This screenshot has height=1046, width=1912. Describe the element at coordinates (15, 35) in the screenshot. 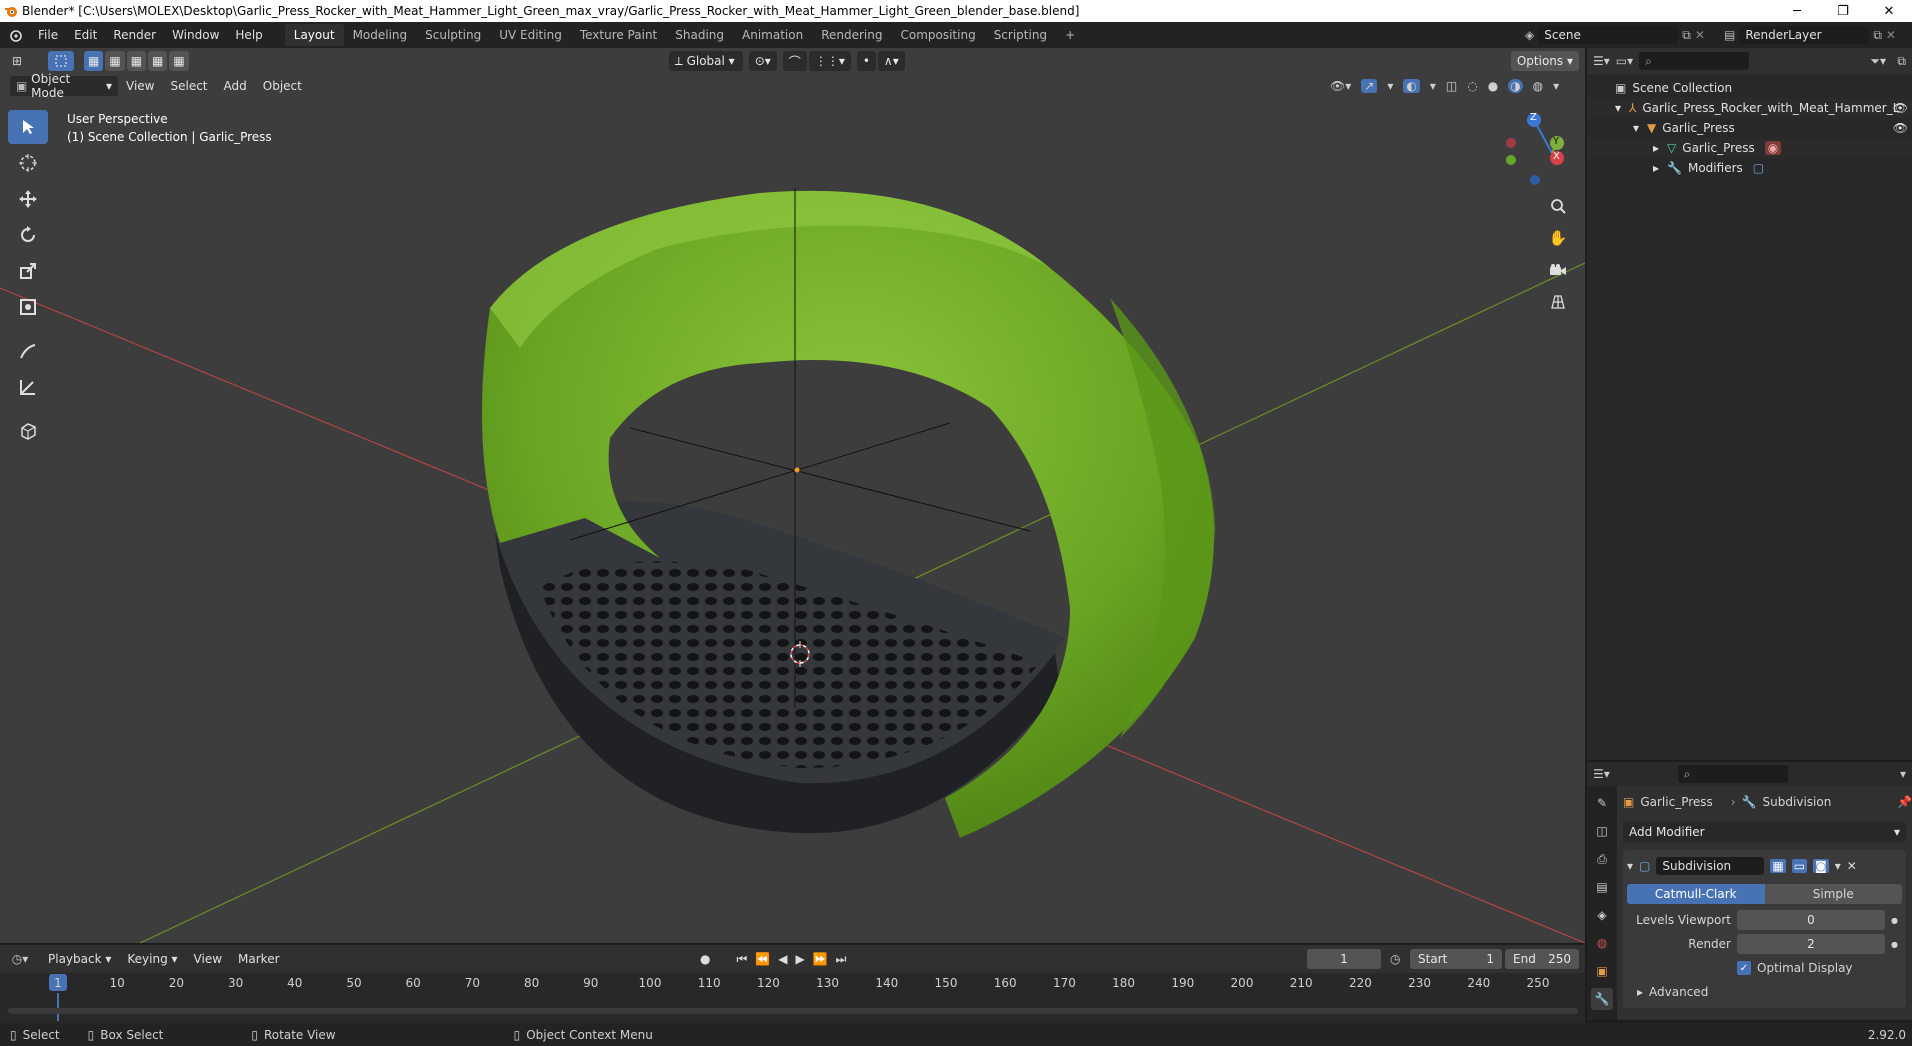

I see `blender-menu-icon` at that location.